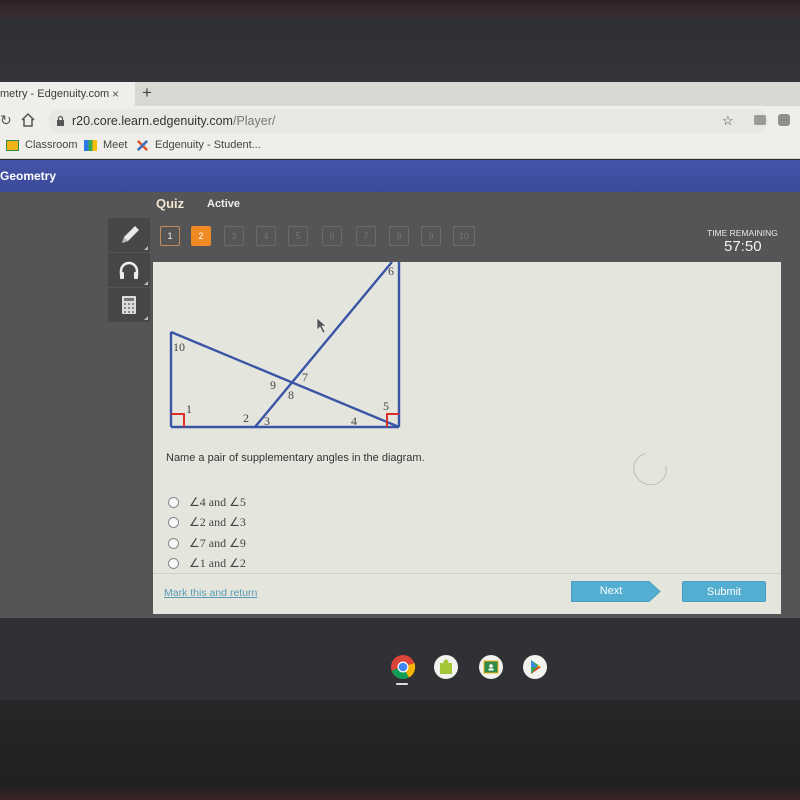 The height and width of the screenshot is (800, 800). What do you see at coordinates (285, 420) in the screenshot?
I see `right-angle-marks` at bounding box center [285, 420].